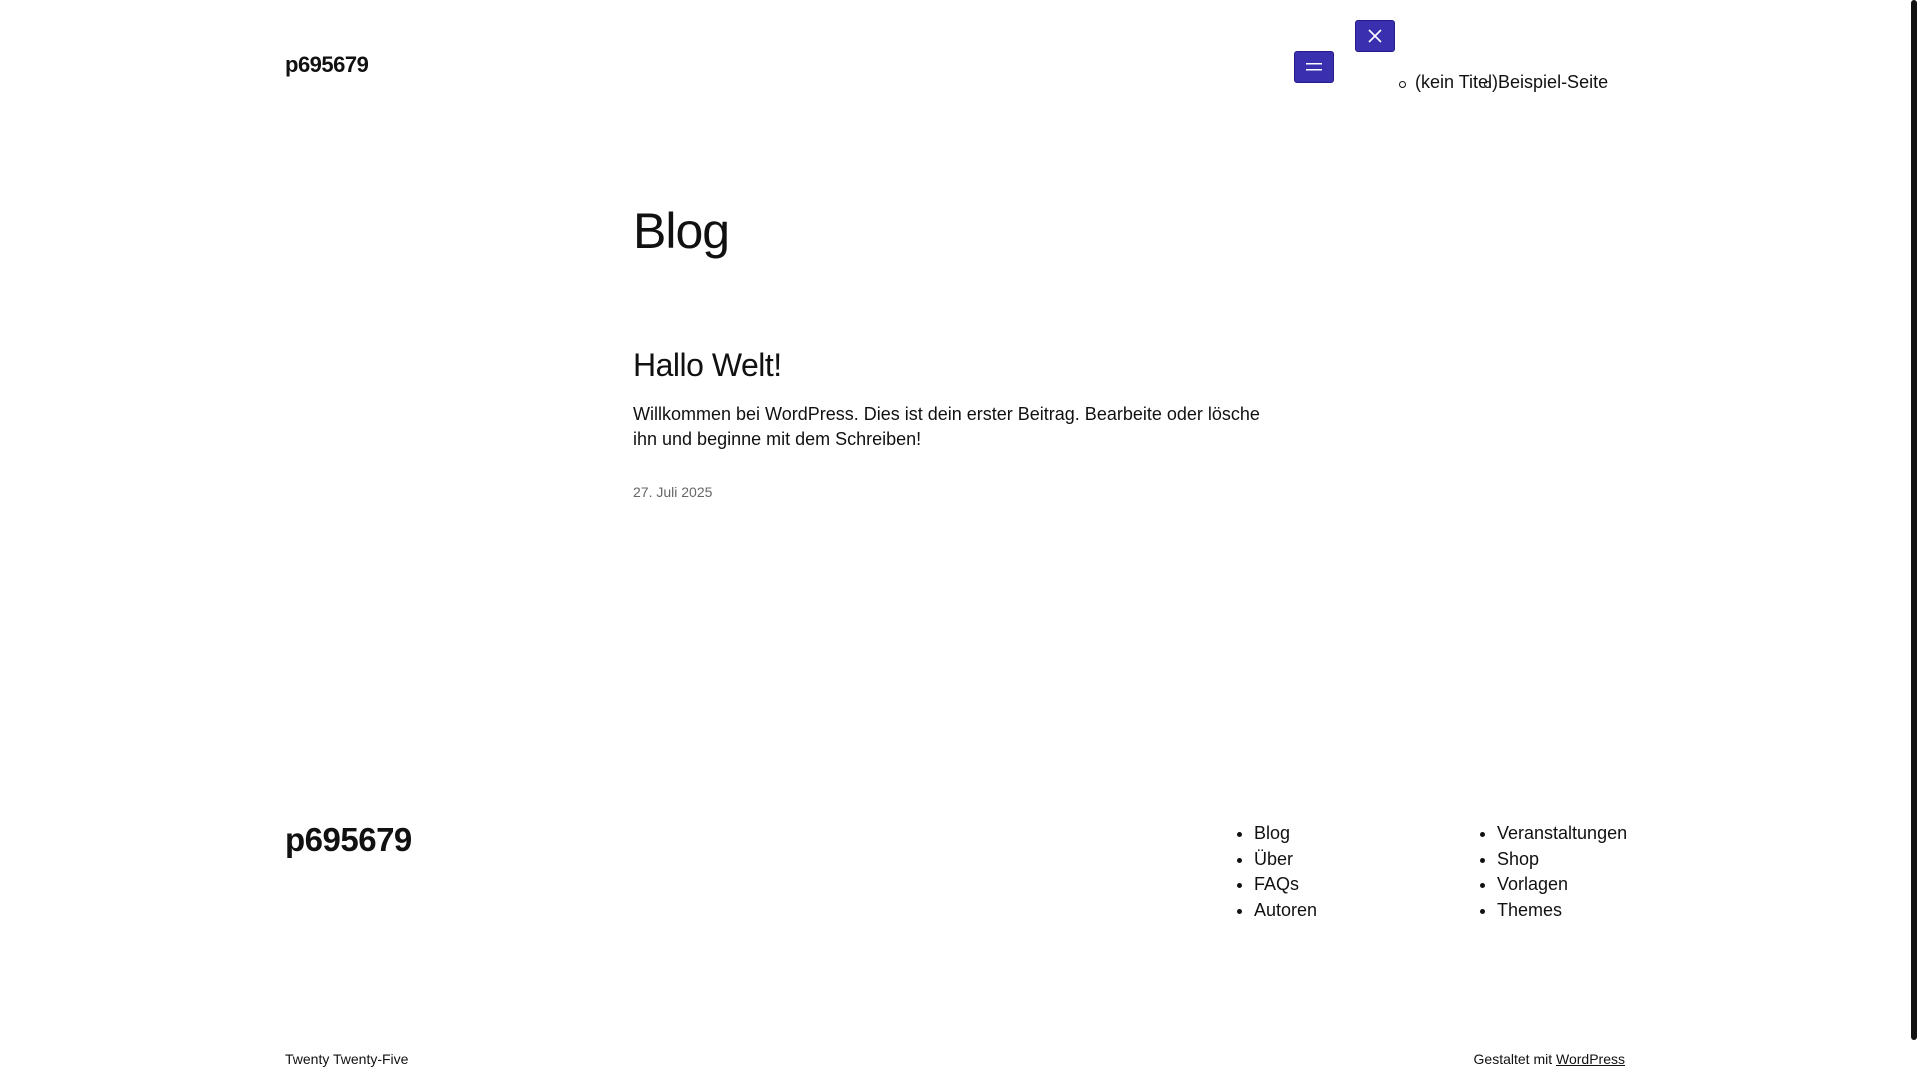 The height and width of the screenshot is (1080, 1920). I want to click on footer-link-shop: Shop, so click(1518, 859).